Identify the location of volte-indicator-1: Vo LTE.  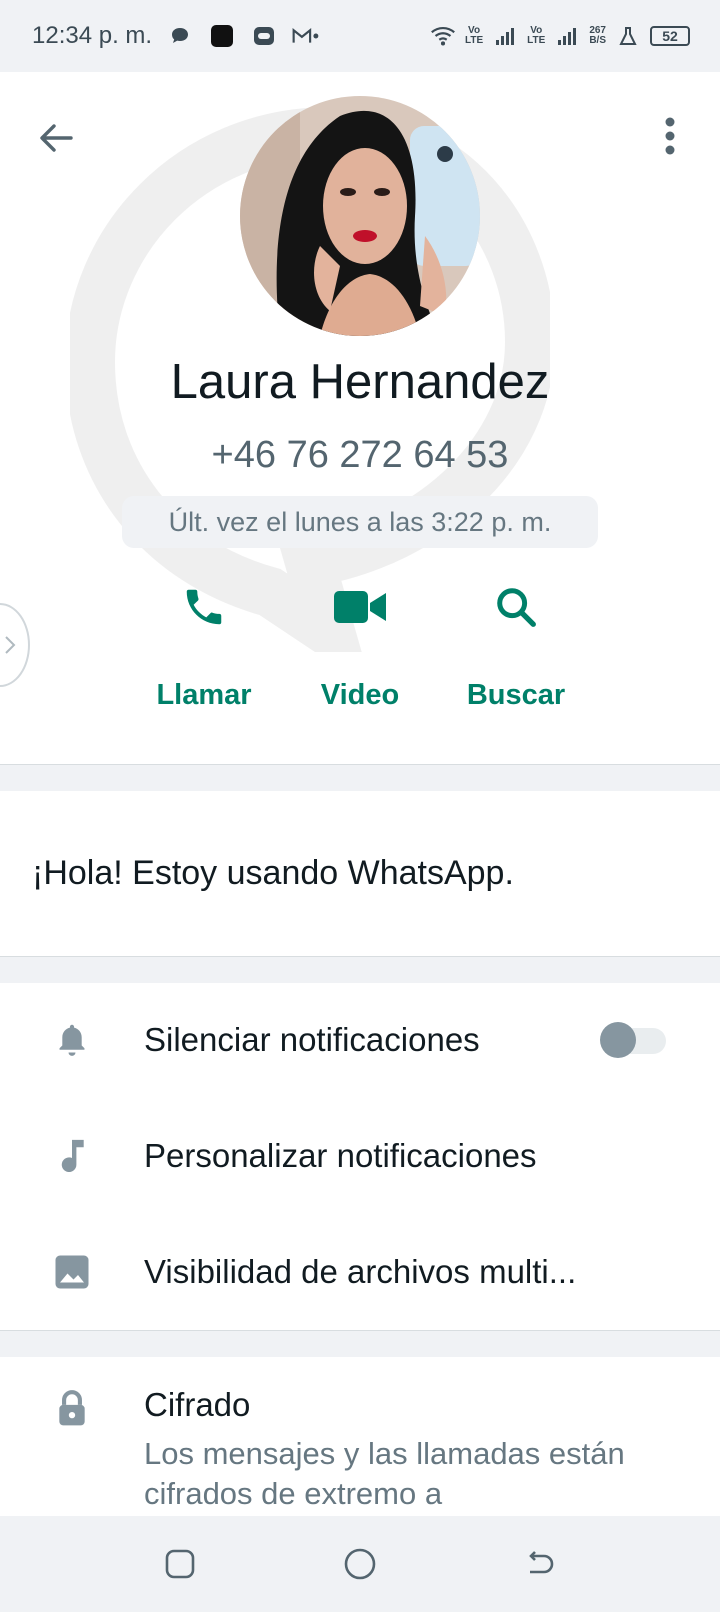
(474, 35).